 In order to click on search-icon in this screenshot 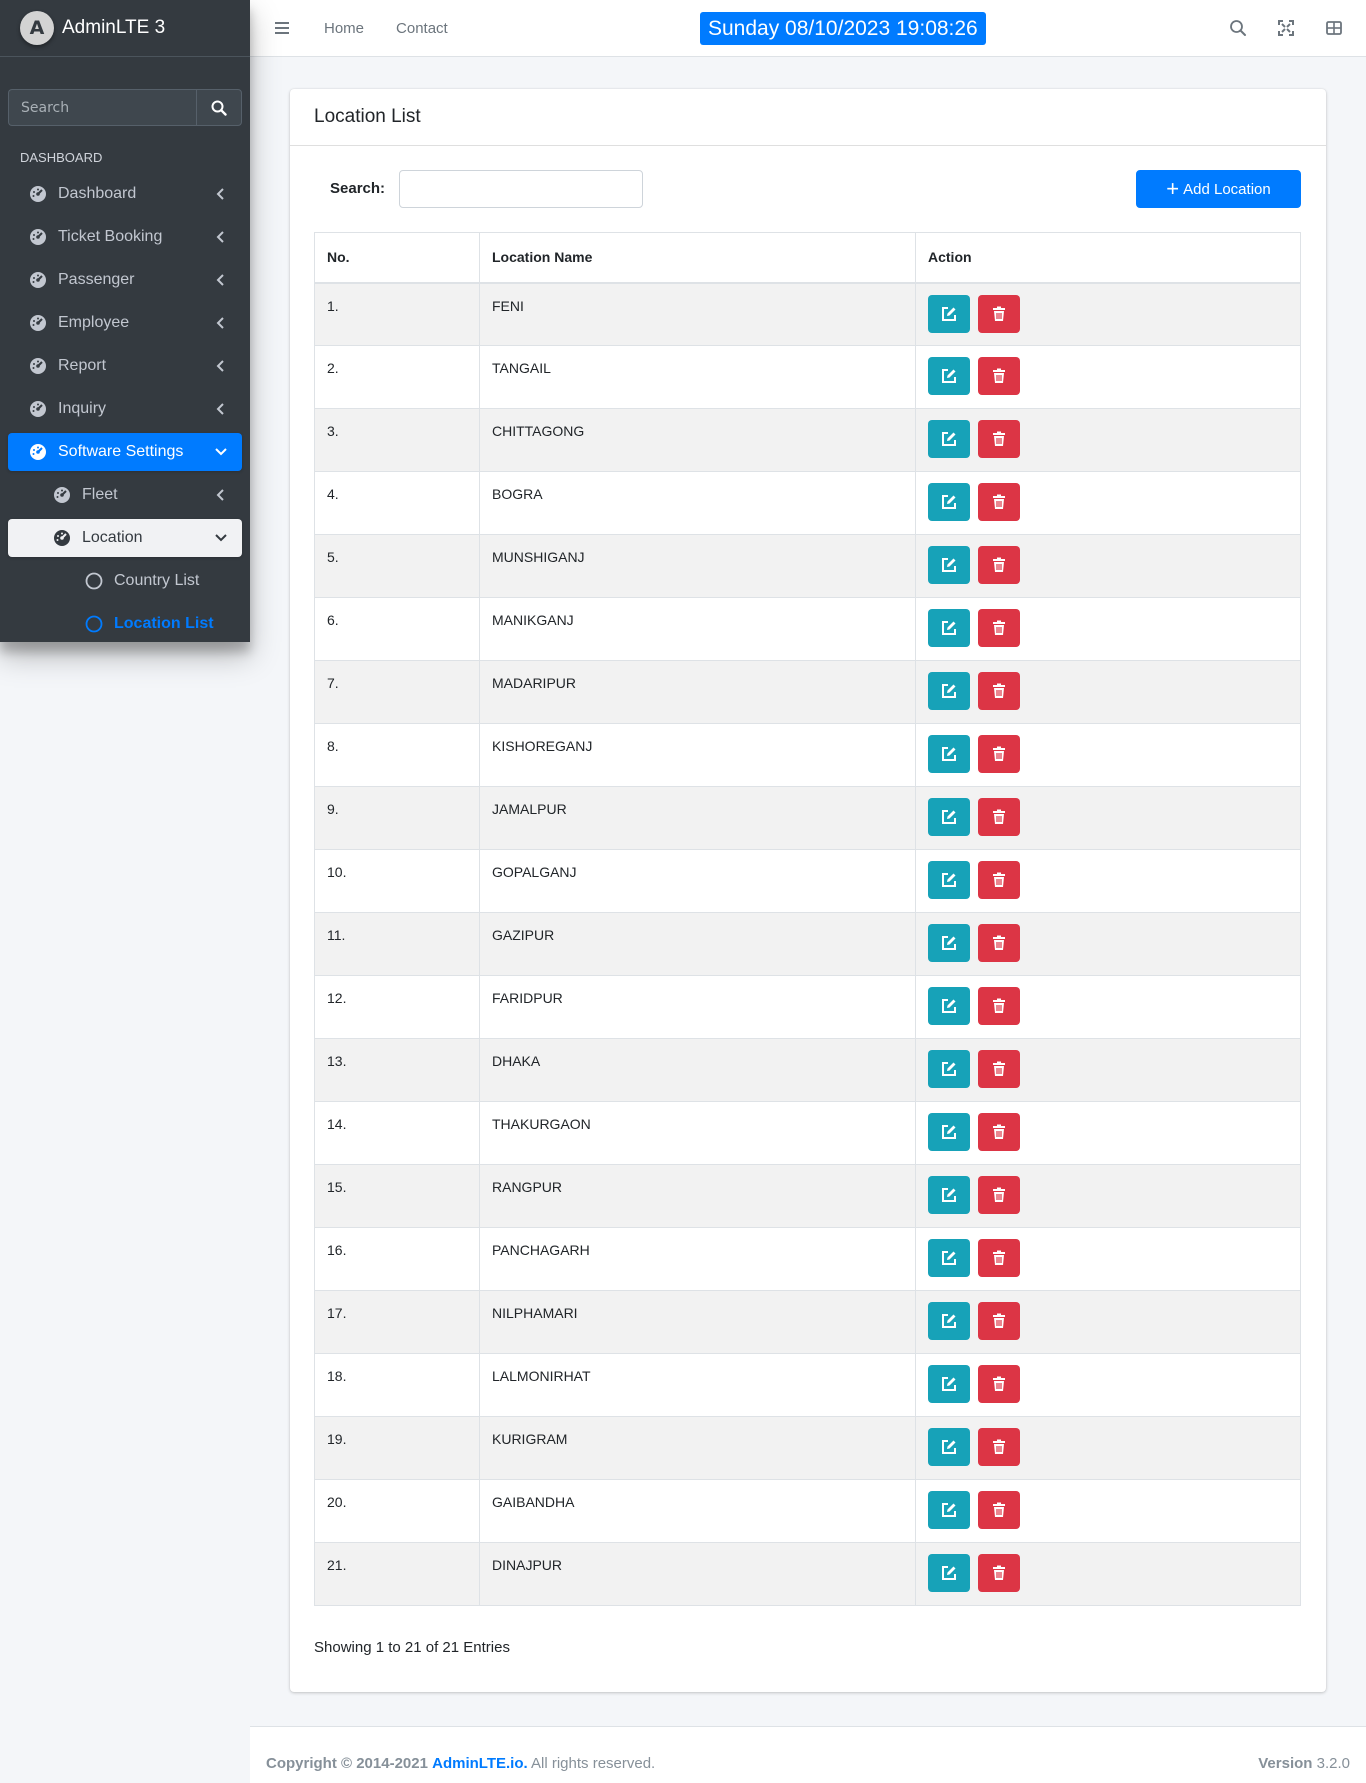, I will do `click(1238, 28)`.